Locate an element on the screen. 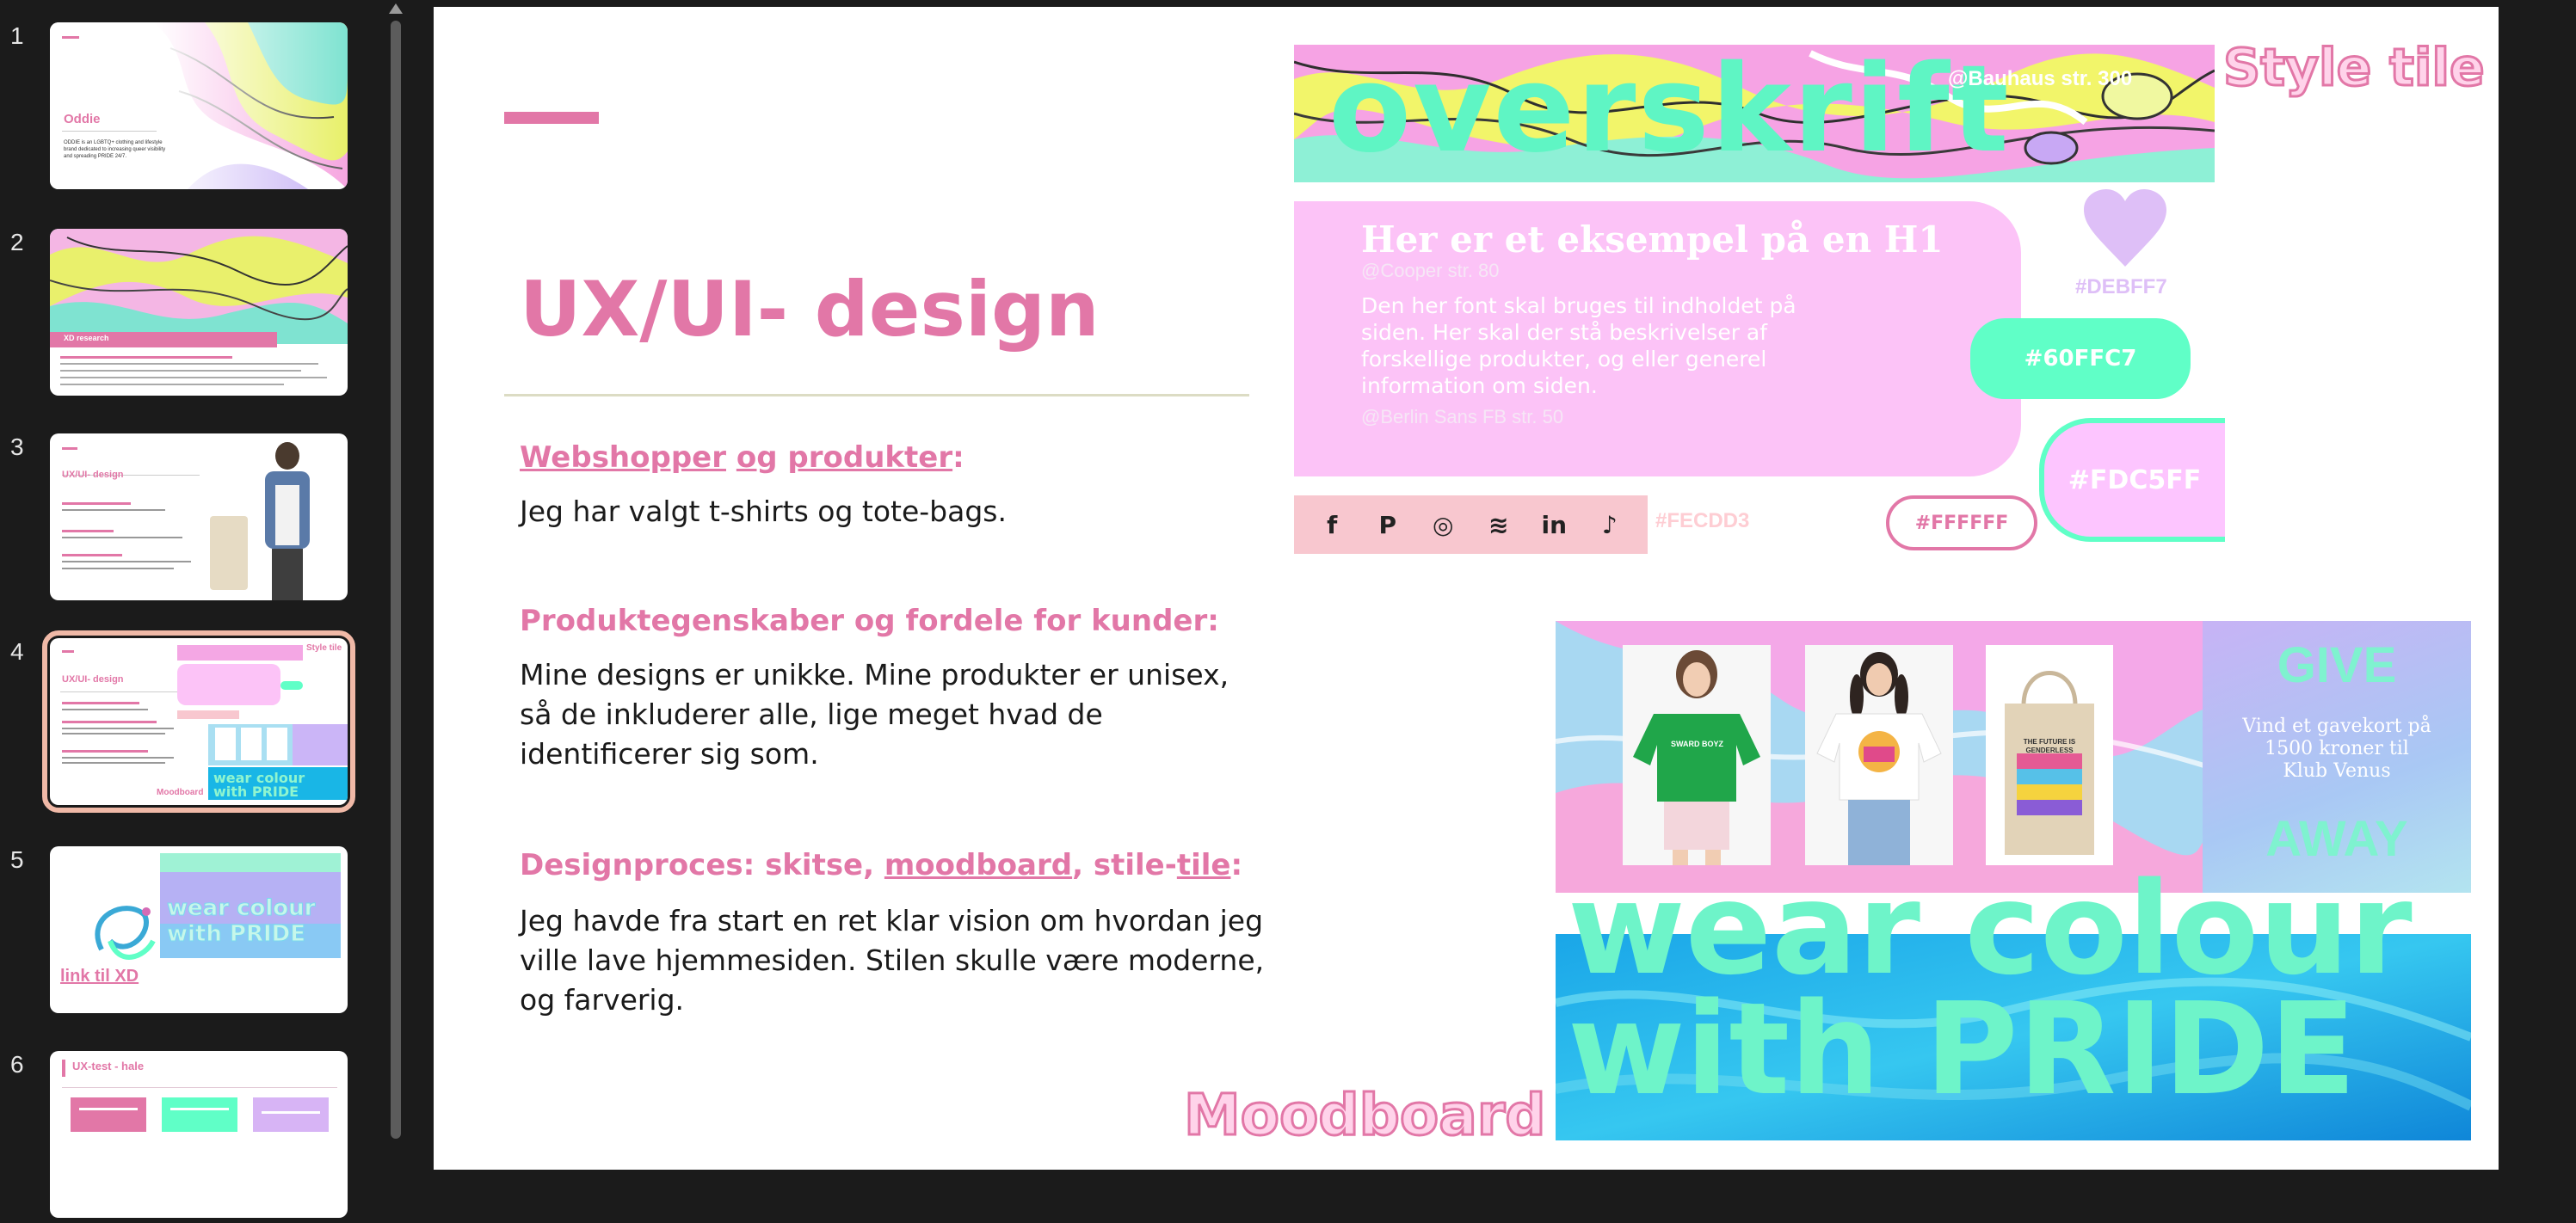 This screenshot has height=1223, width=2576. overskrift-text: overskrift is located at coordinates (1670, 112).